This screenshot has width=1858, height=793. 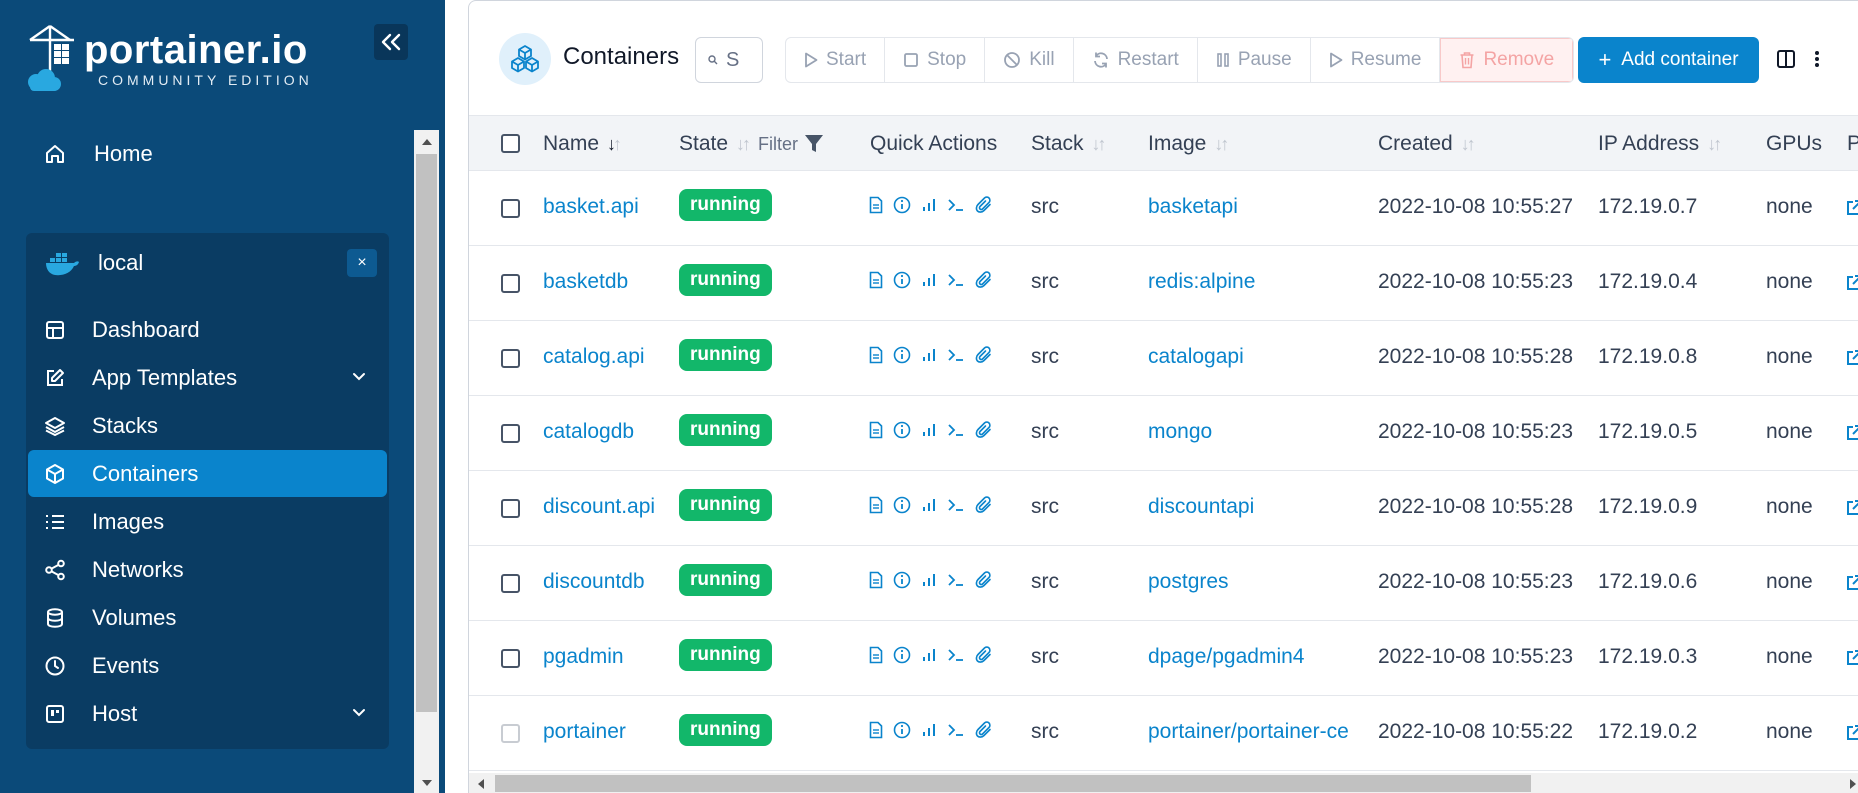 I want to click on container-name-link: discount.api, so click(x=599, y=507).